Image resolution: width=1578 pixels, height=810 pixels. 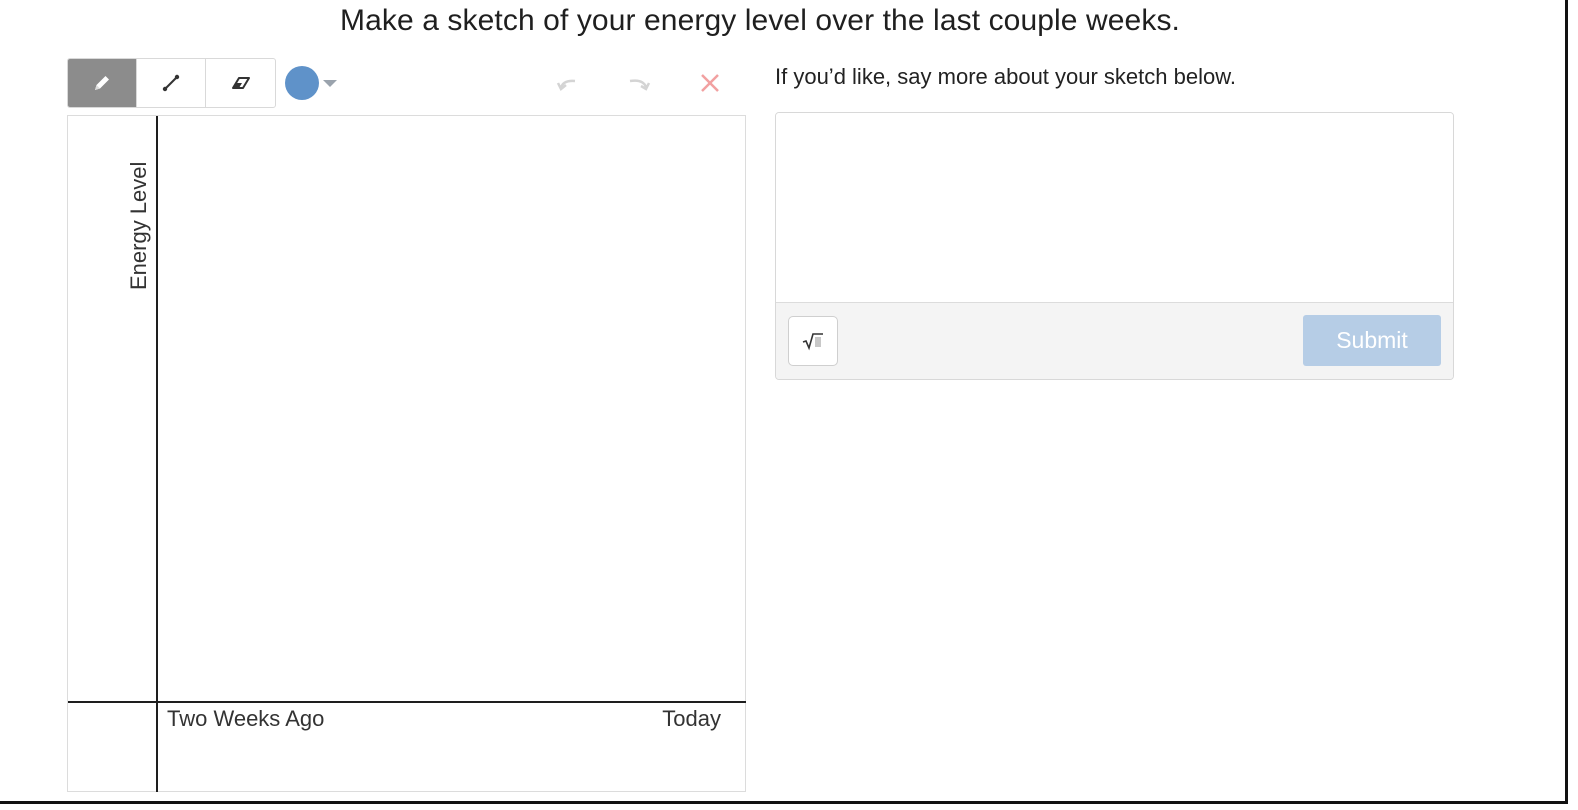 I want to click on redo-button, so click(x=639, y=83).